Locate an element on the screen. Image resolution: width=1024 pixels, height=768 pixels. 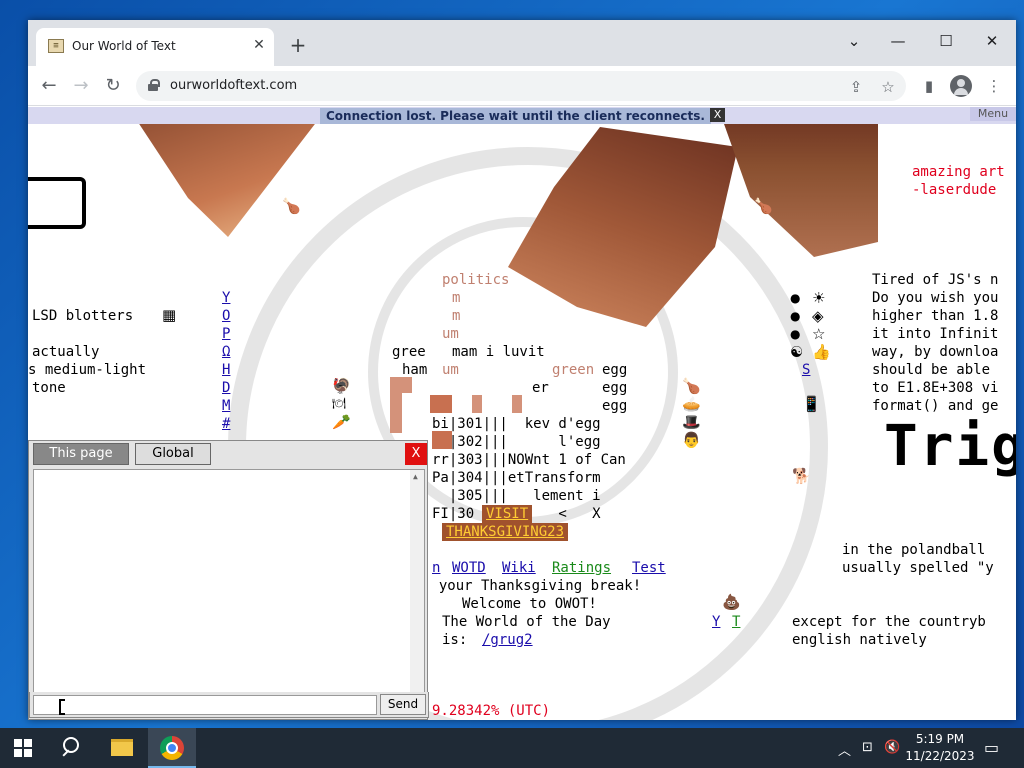
url-text: ourworldoftext.com is located at coordinates (233, 85).